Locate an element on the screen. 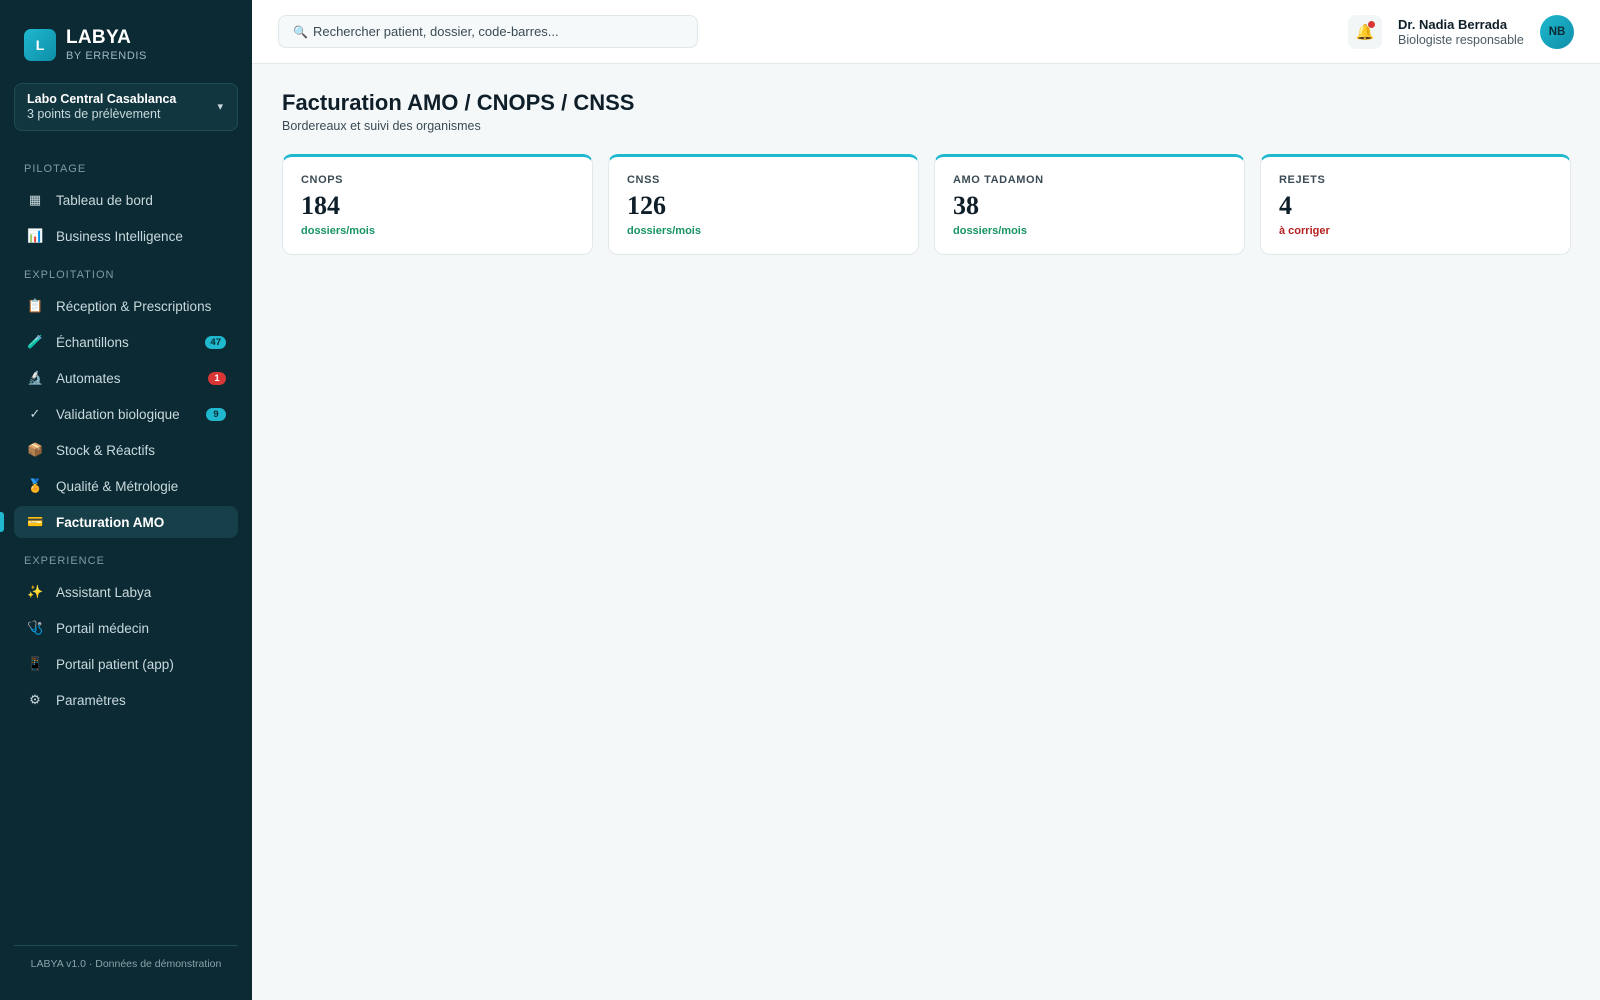 This screenshot has height=1000, width=1600. user-info: Dr. Nadia Berrada Biologiste responsable is located at coordinates (1461, 32).